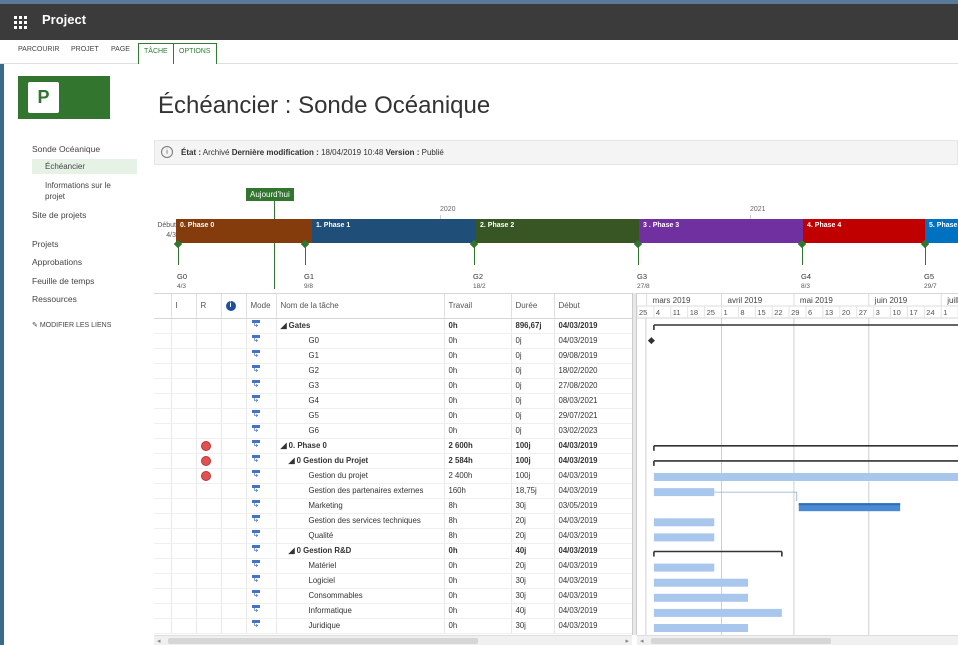  Describe the element at coordinates (479, 52) in the screenshot. I see `ribbon: PARCOURIR PROJET PAGE TÂCHE OPTIONS` at that location.